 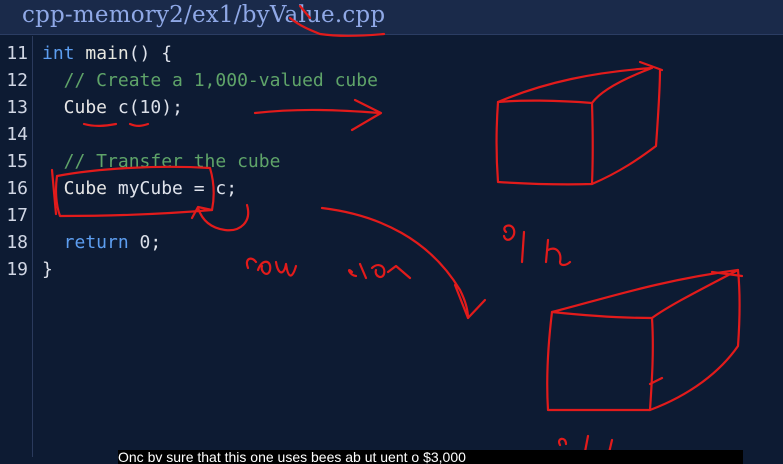 What do you see at coordinates (17, 242) in the screenshot?
I see `line-number: 18` at bounding box center [17, 242].